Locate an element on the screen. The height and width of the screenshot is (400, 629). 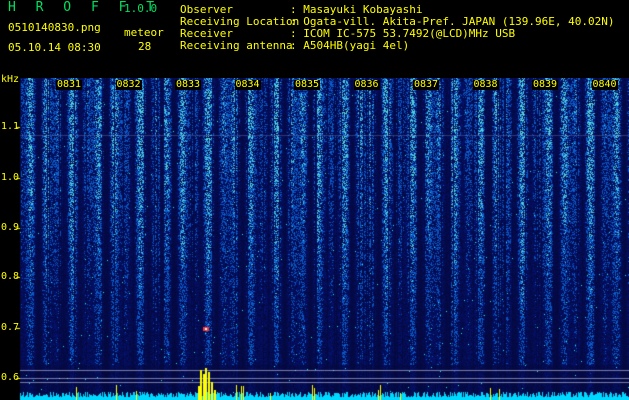
time-tick-label: 0840 is located at coordinates (604, 84).